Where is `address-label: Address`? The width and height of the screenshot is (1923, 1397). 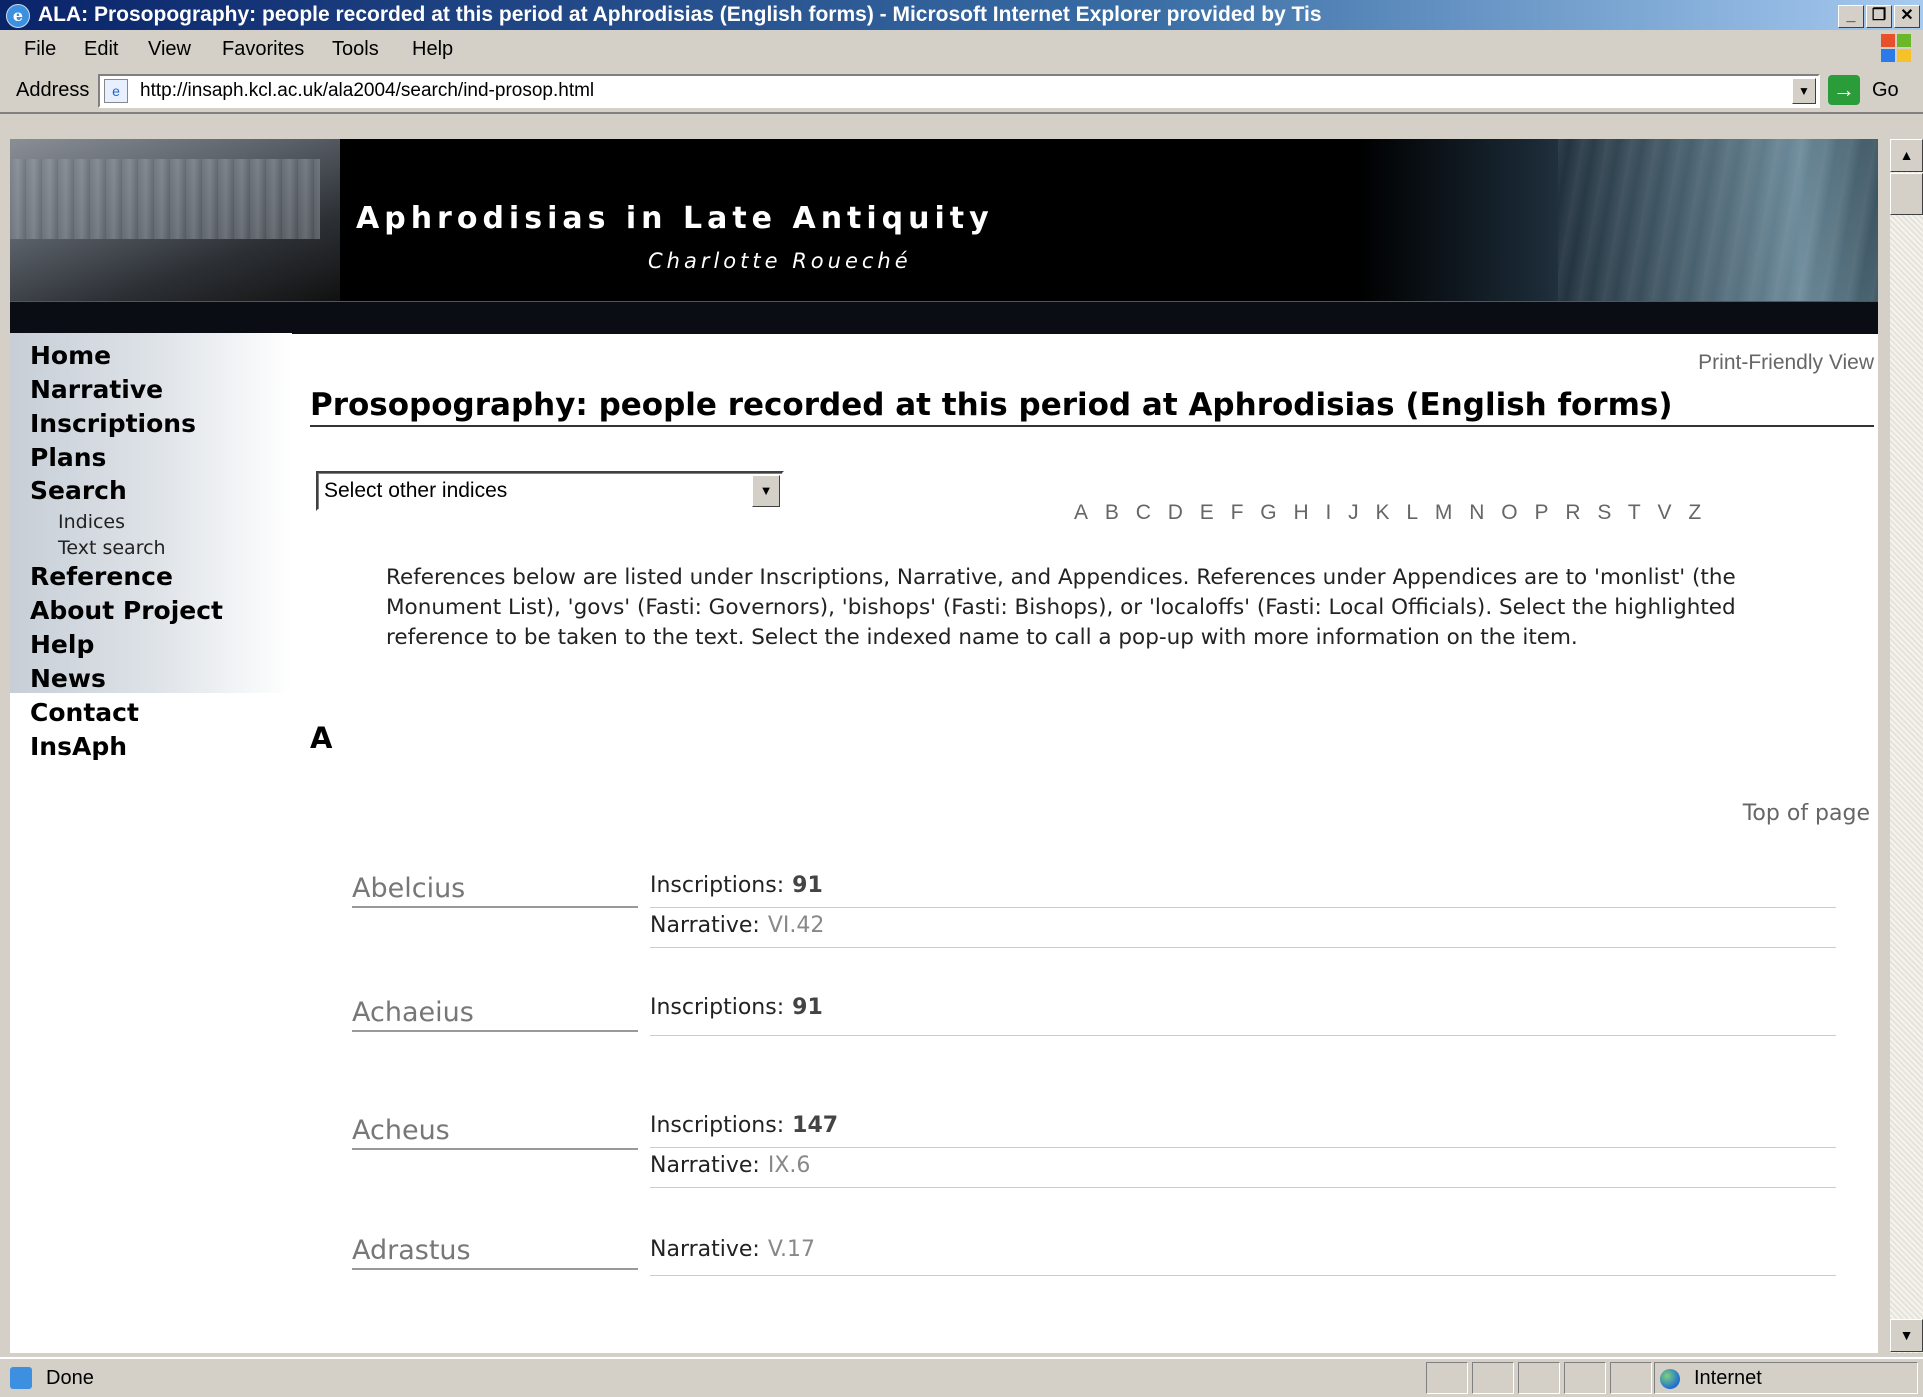 address-label: Address is located at coordinates (53, 90).